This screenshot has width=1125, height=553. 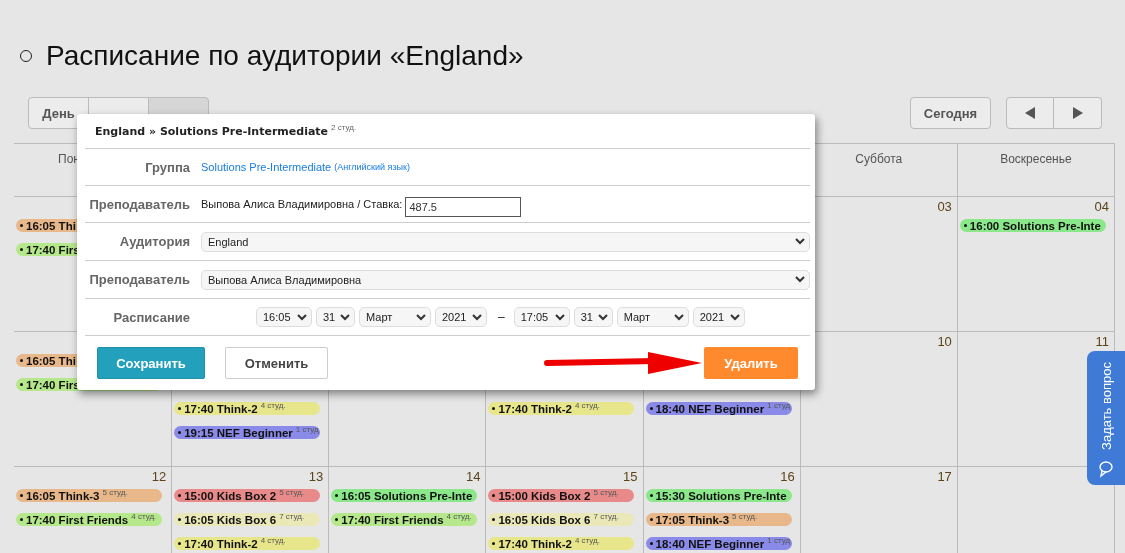 I want to click on date-number: 10, so click(x=944, y=341).